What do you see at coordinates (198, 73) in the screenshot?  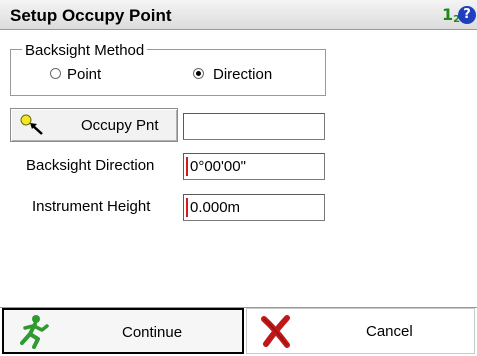 I see `radio-direction` at bounding box center [198, 73].